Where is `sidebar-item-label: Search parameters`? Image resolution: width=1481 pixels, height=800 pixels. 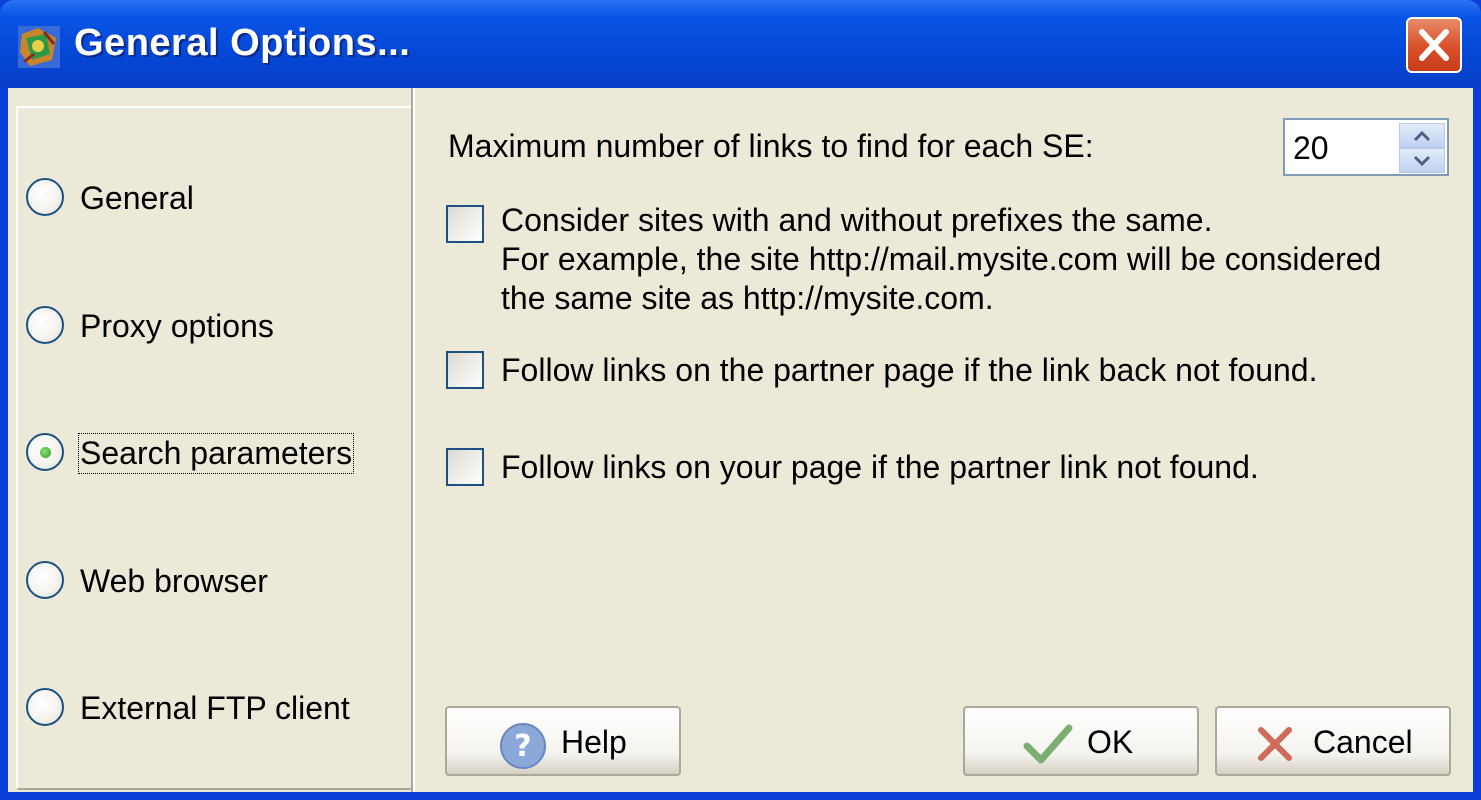 sidebar-item-label: Search parameters is located at coordinates (216, 453).